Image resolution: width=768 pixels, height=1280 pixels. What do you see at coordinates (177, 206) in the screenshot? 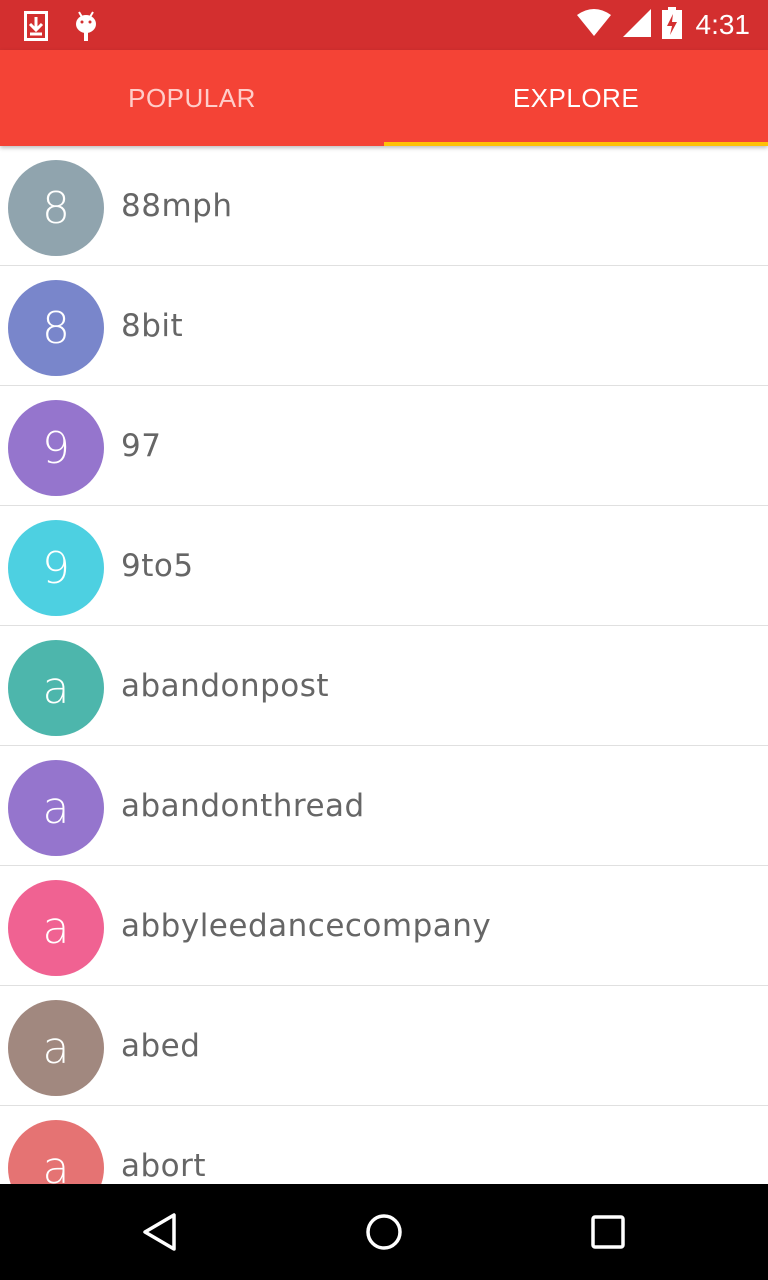
I see `list-item-name: 88mph` at bounding box center [177, 206].